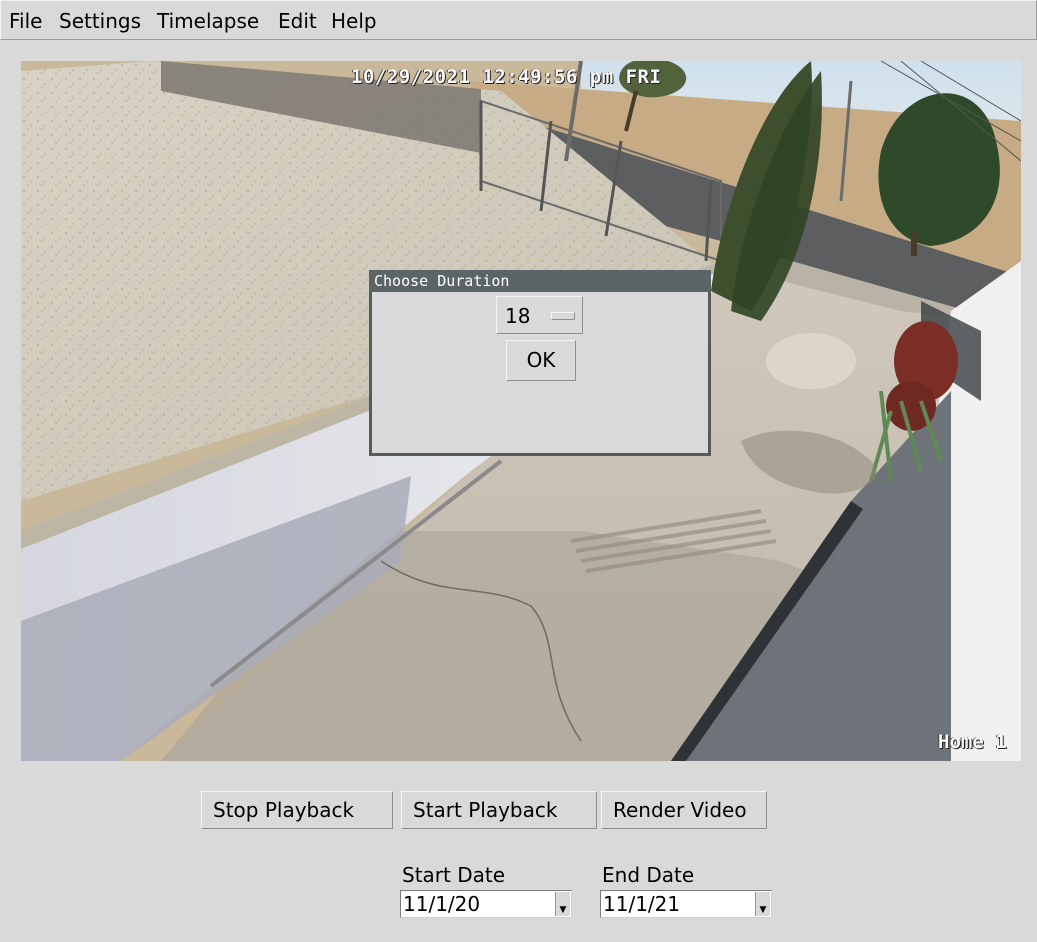 This screenshot has width=1037, height=942. Describe the element at coordinates (972, 742) in the screenshot. I see `camera-channel-label: Home 1` at that location.